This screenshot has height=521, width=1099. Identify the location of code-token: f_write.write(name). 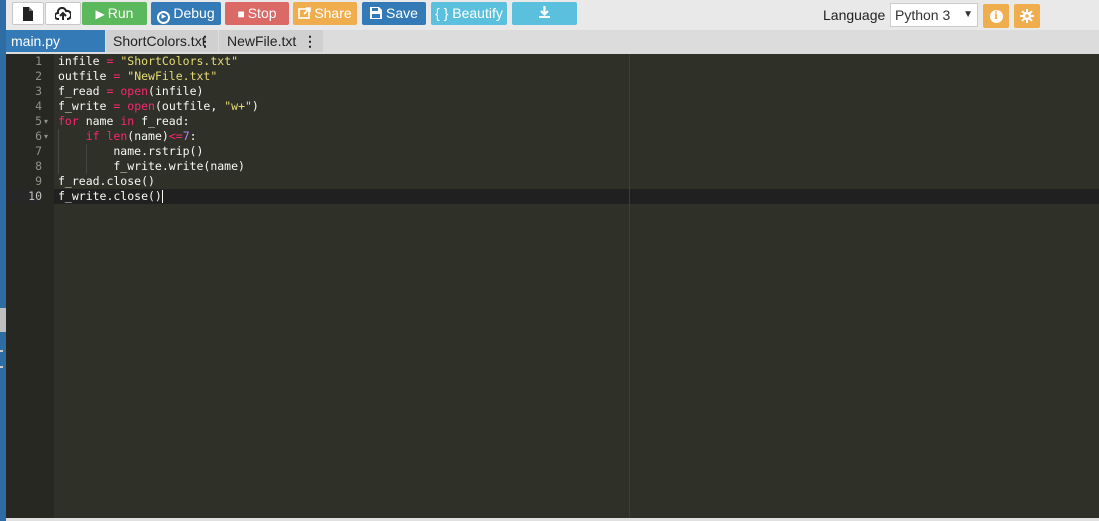
(151, 166).